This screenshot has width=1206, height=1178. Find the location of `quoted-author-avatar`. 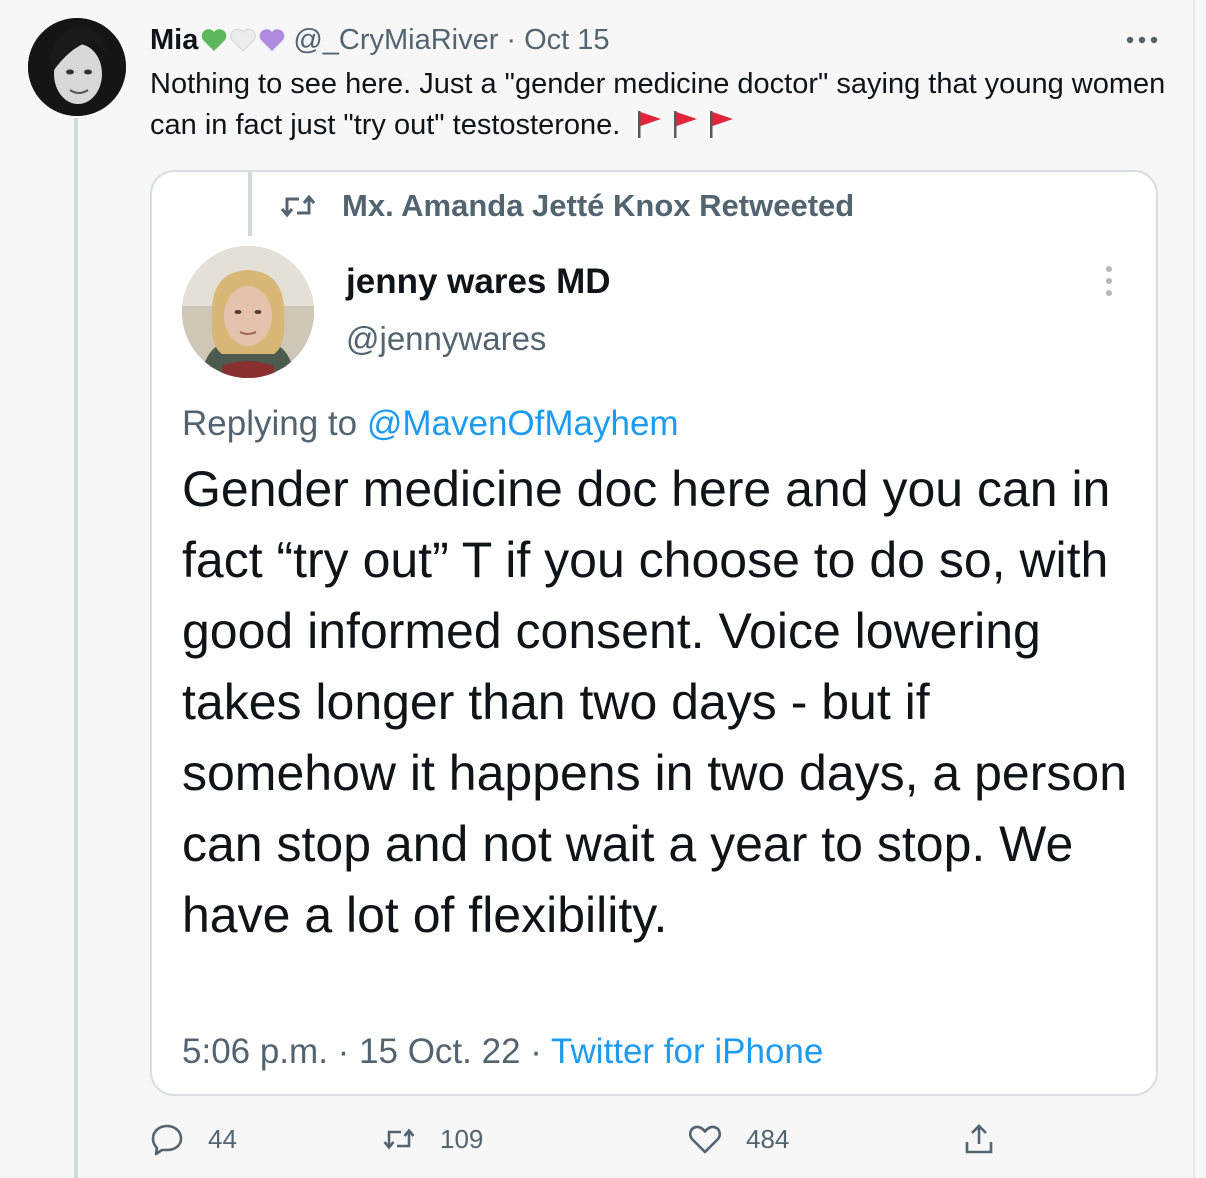

quoted-author-avatar is located at coordinates (248, 312).